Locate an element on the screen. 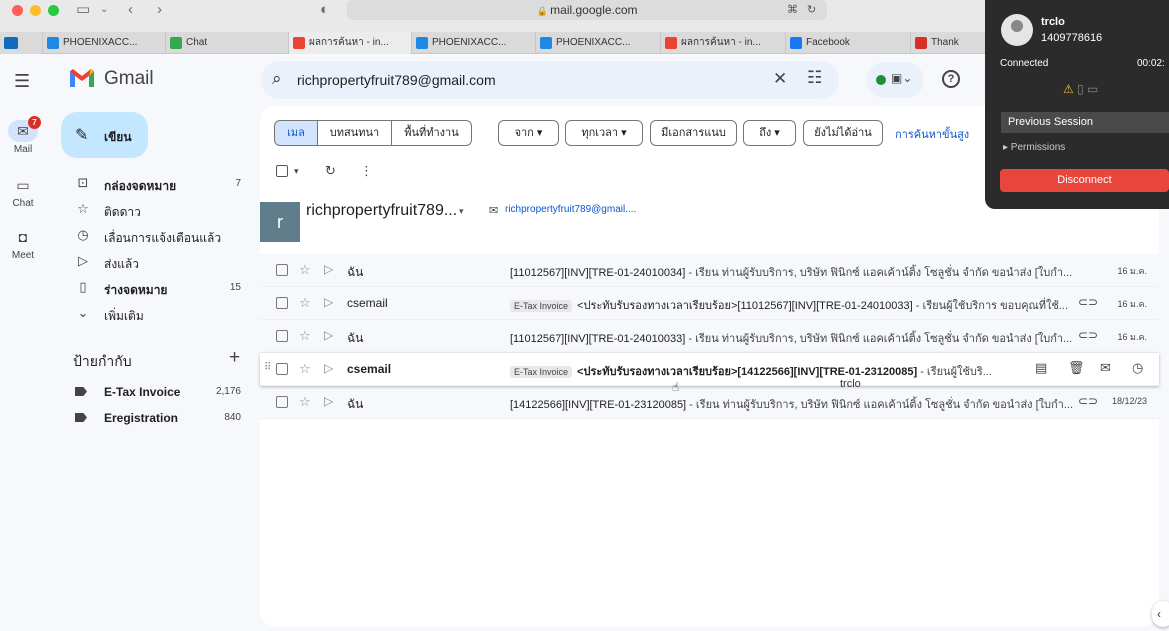  search-options-icon: ☷ is located at coordinates (814, 78).